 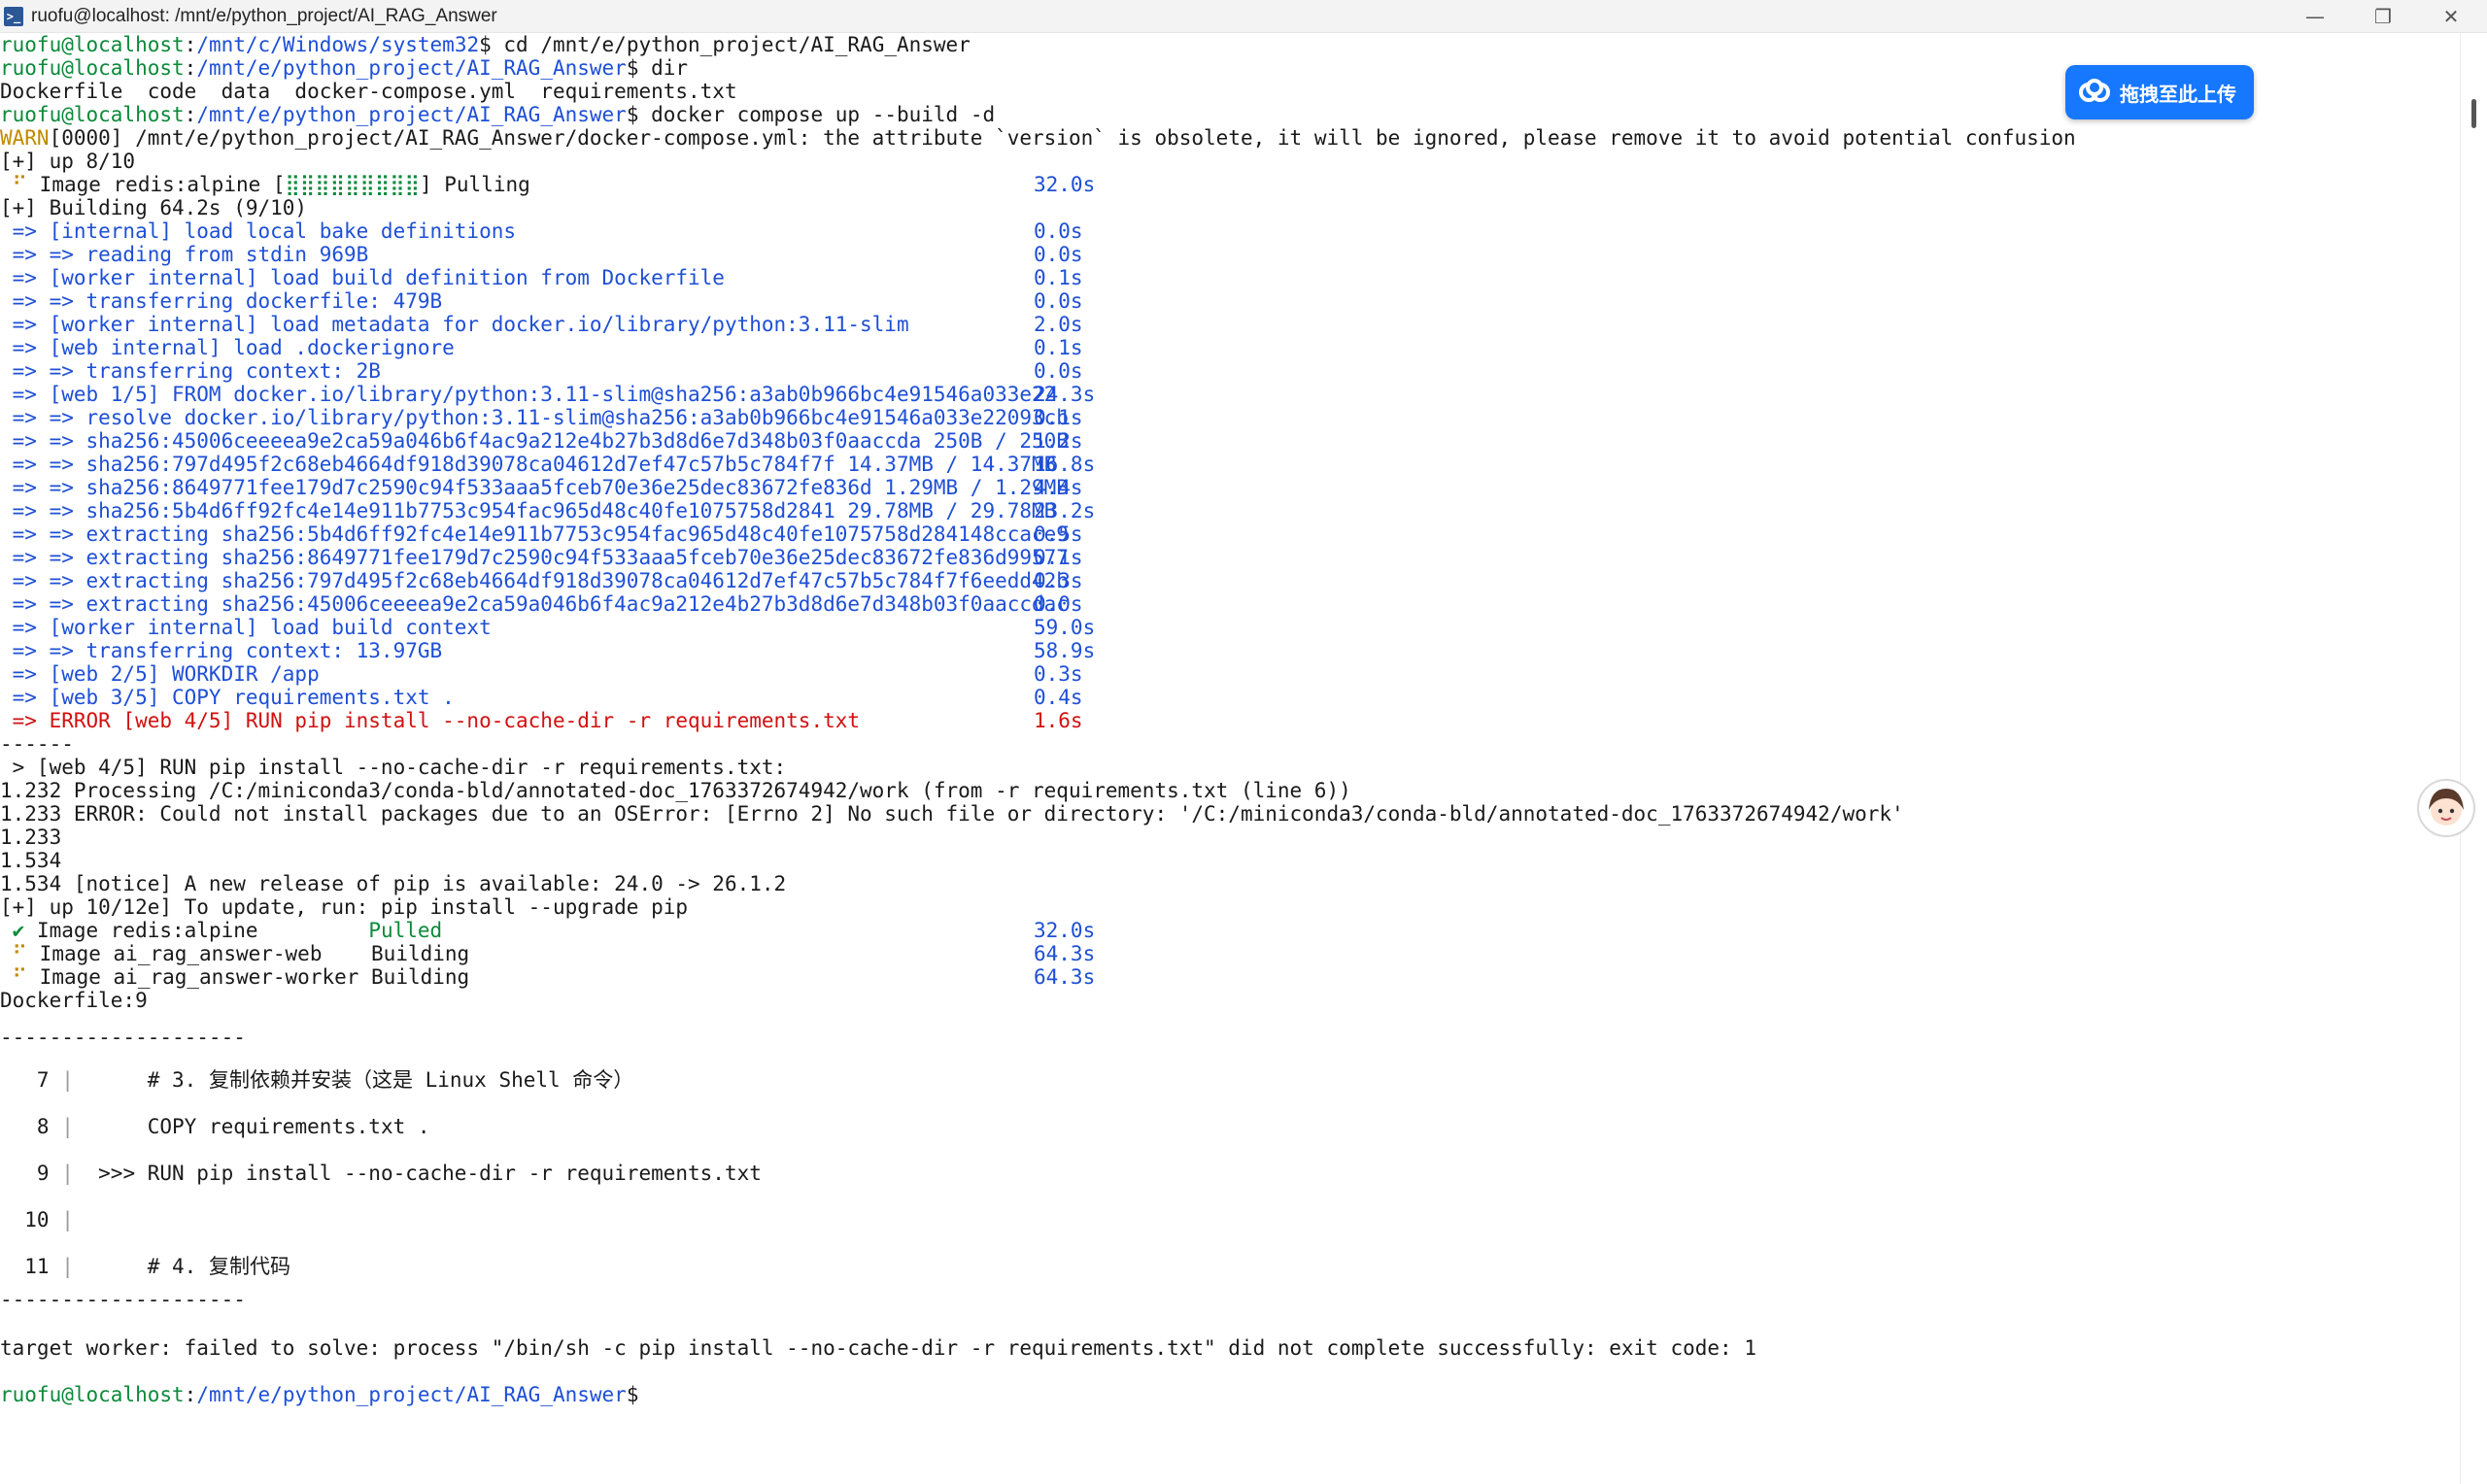 I want to click on terminal-text: 1.233, so click(x=31, y=837).